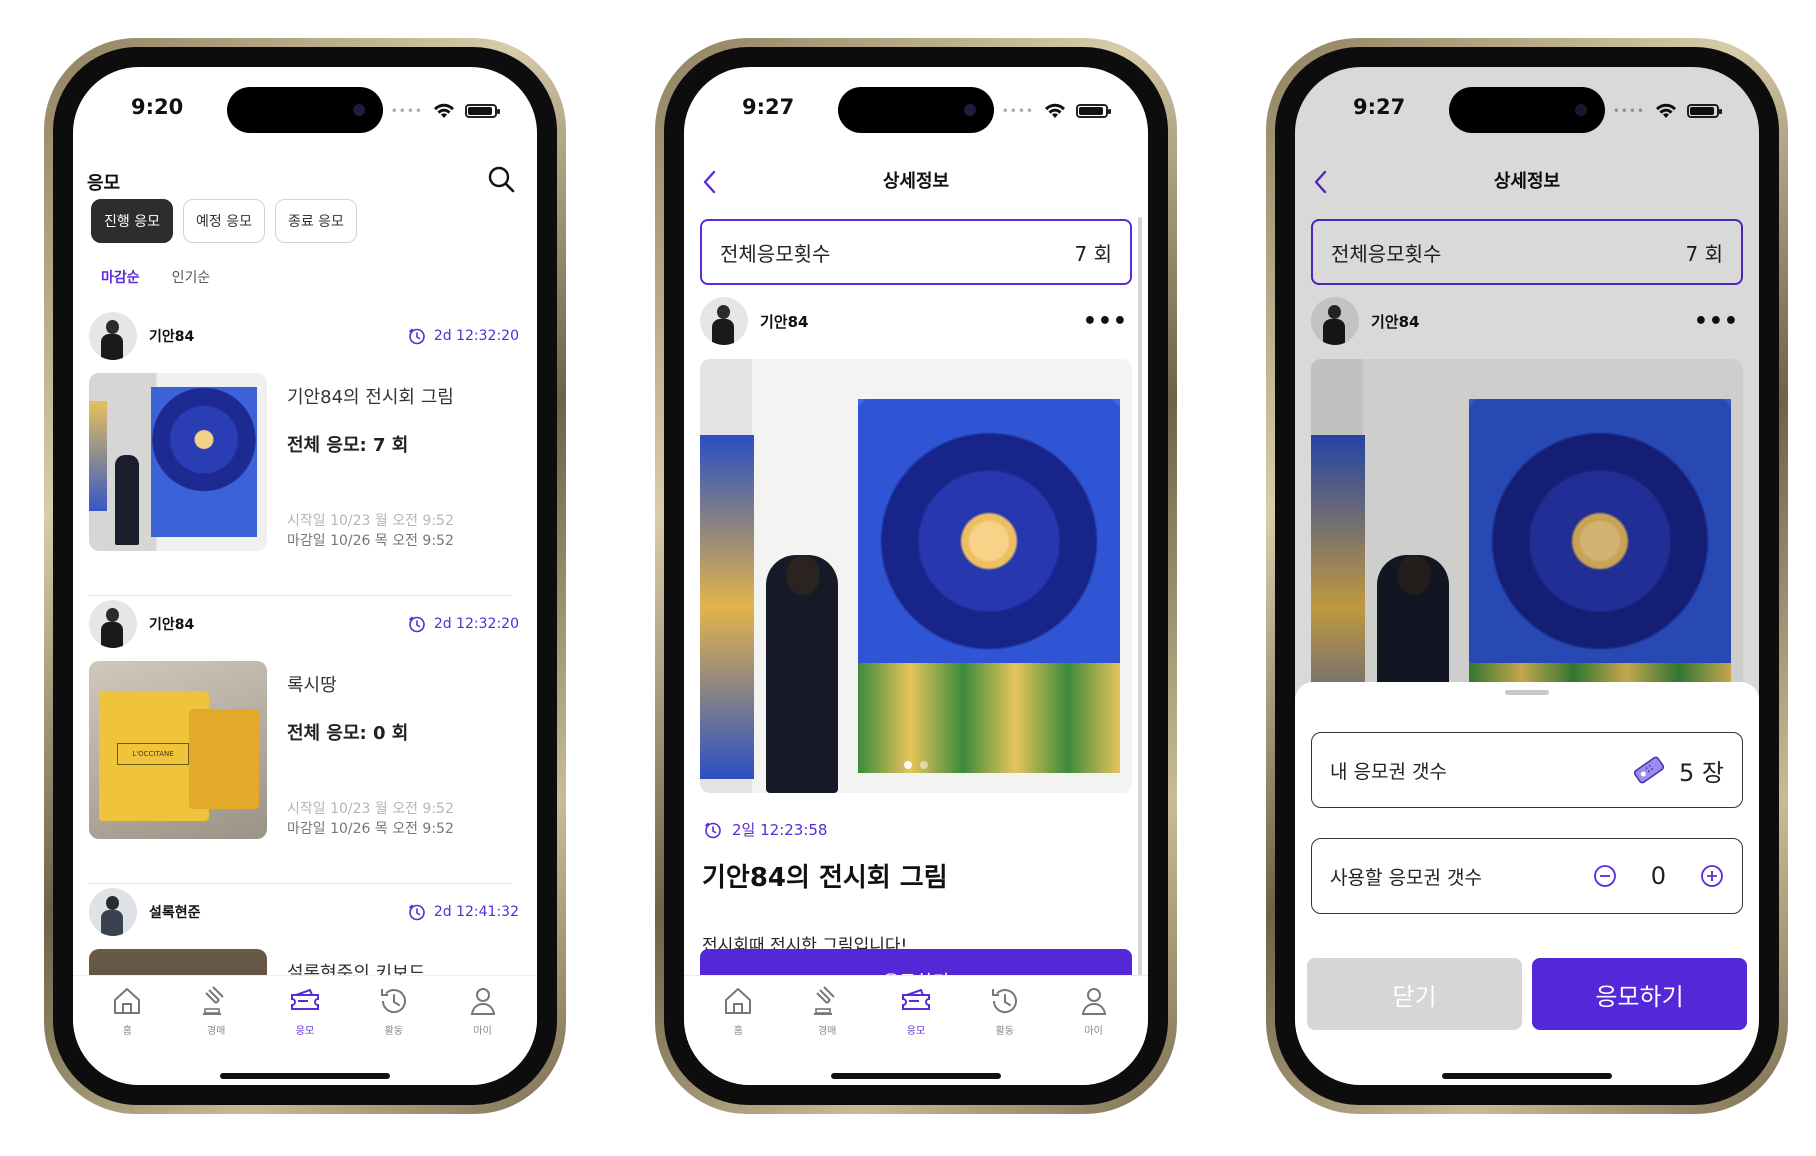  Describe the element at coordinates (1701, 772) in the screenshot. I see `my-tickets-value: 5 장` at that location.